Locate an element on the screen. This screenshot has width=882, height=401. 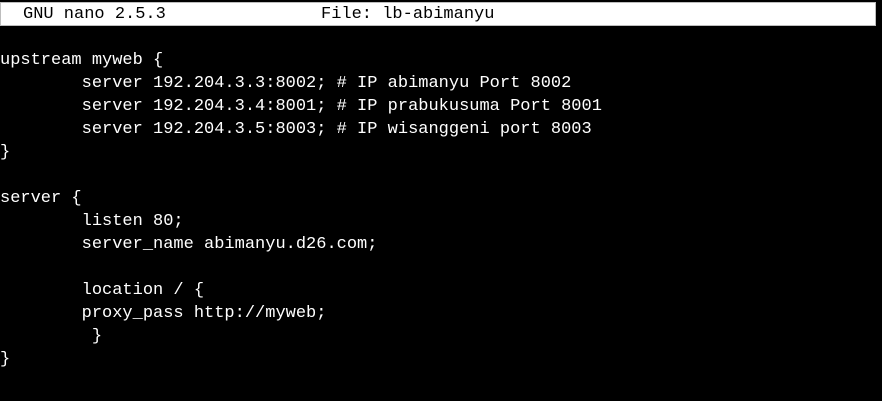
code-line: upstream myweb { is located at coordinates (440, 60).